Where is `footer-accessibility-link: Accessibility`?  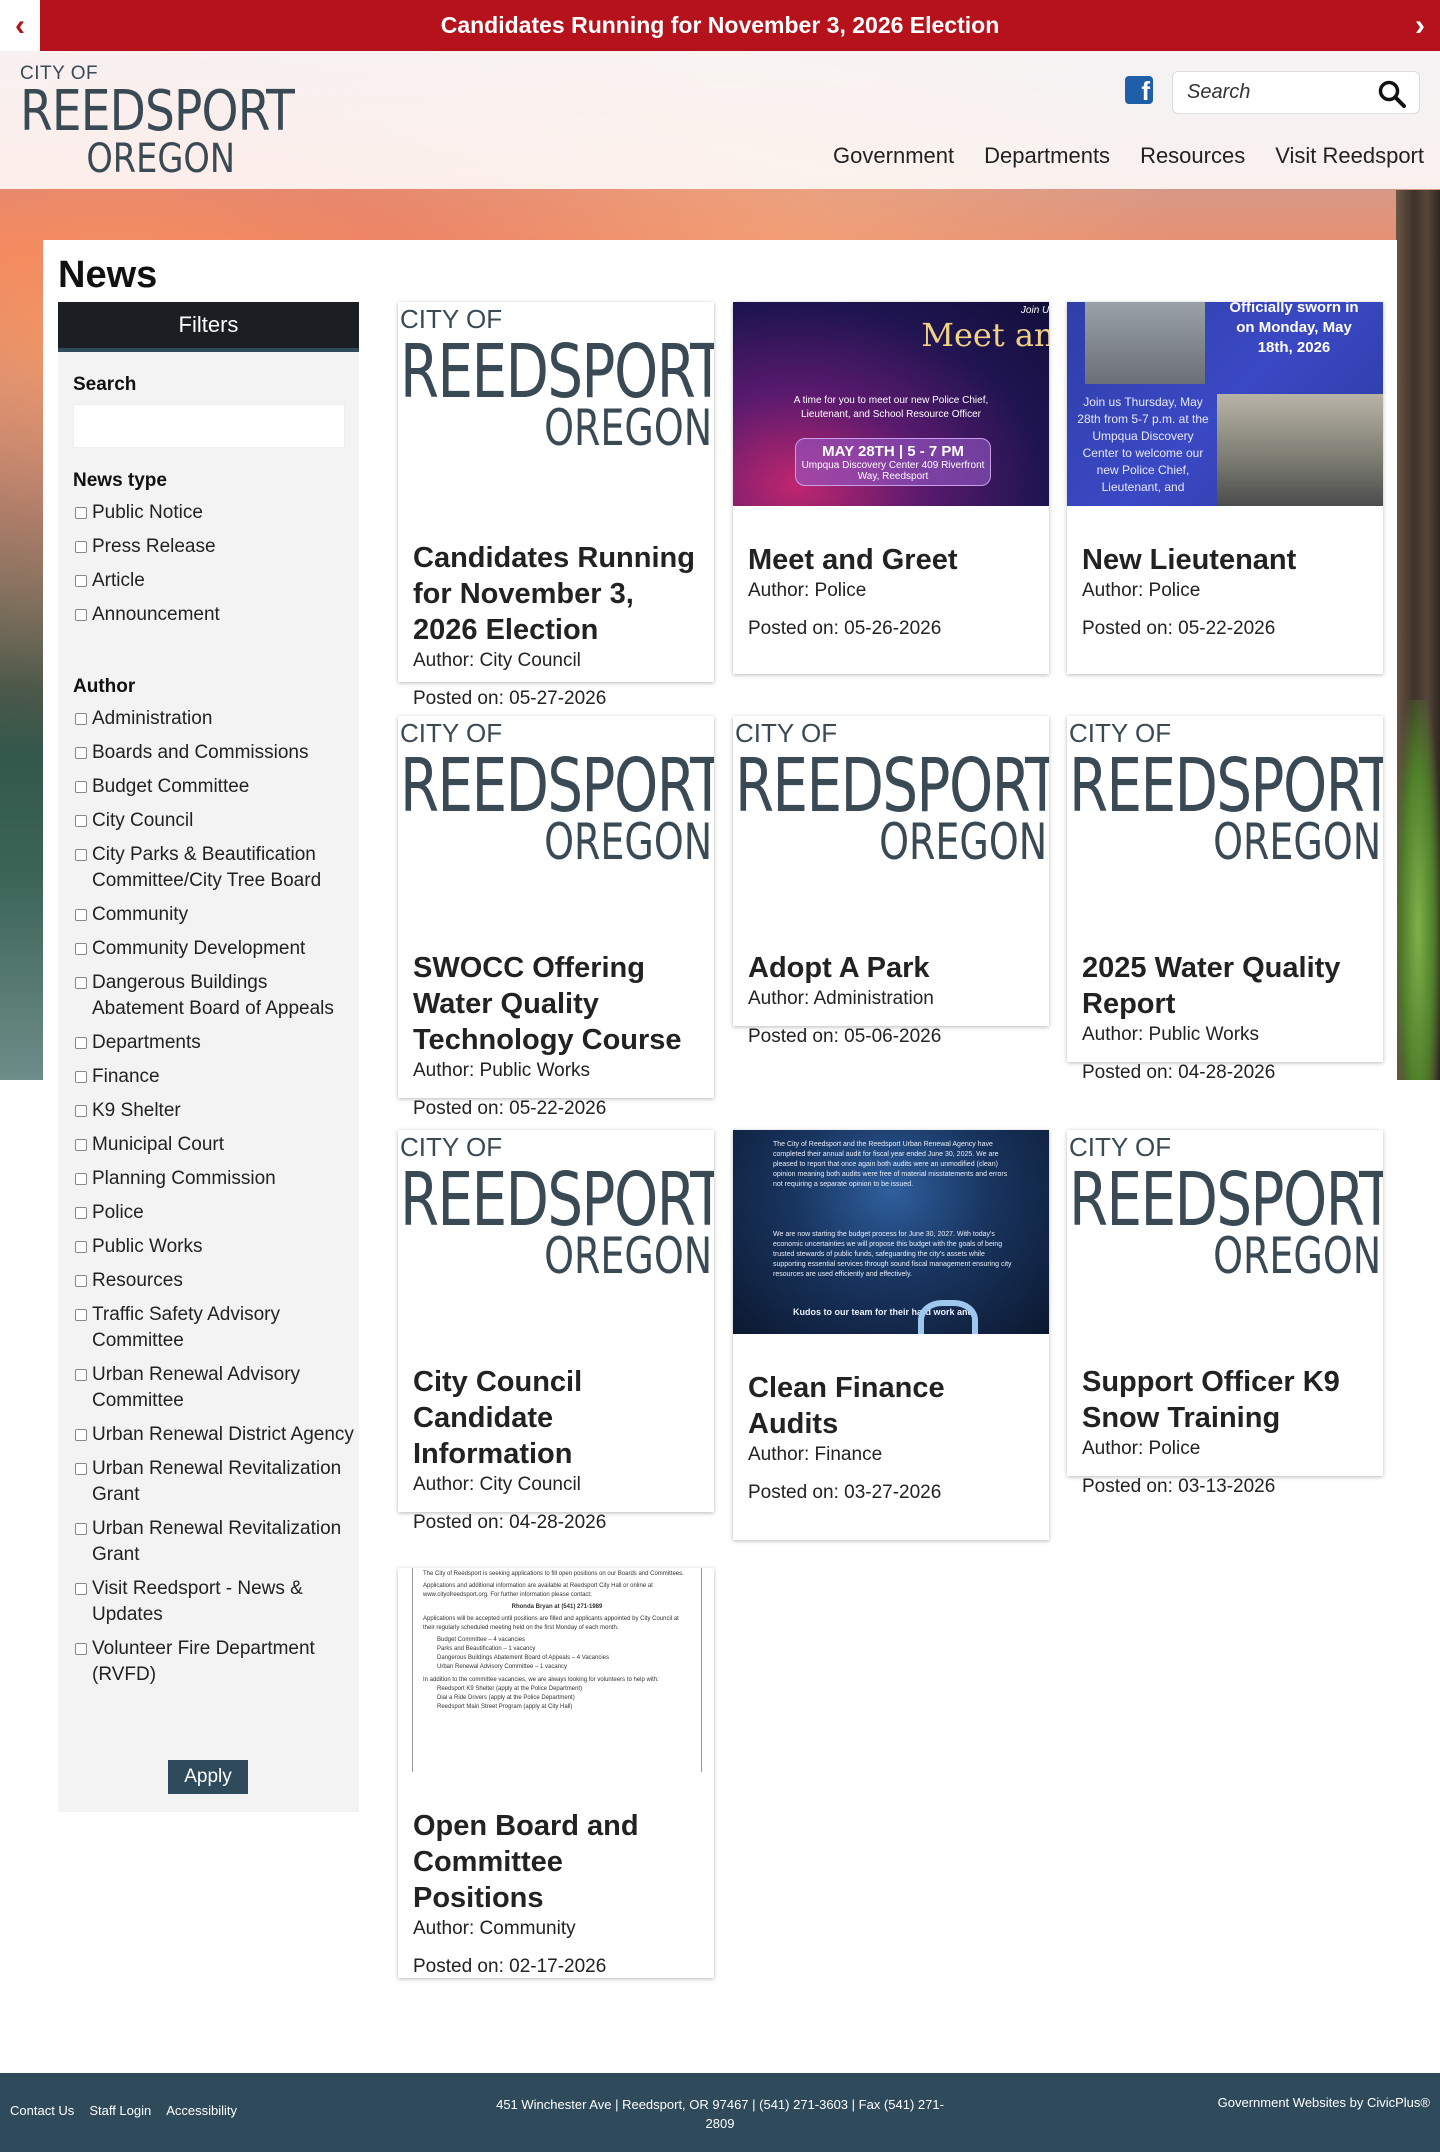 footer-accessibility-link: Accessibility is located at coordinates (201, 2110).